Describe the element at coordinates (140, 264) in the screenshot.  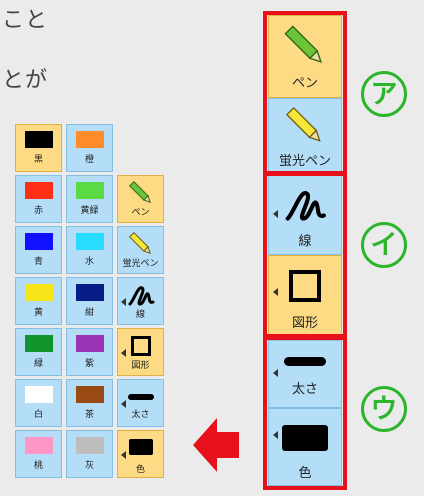
I see `tool-label: 蛍光ペン` at that location.